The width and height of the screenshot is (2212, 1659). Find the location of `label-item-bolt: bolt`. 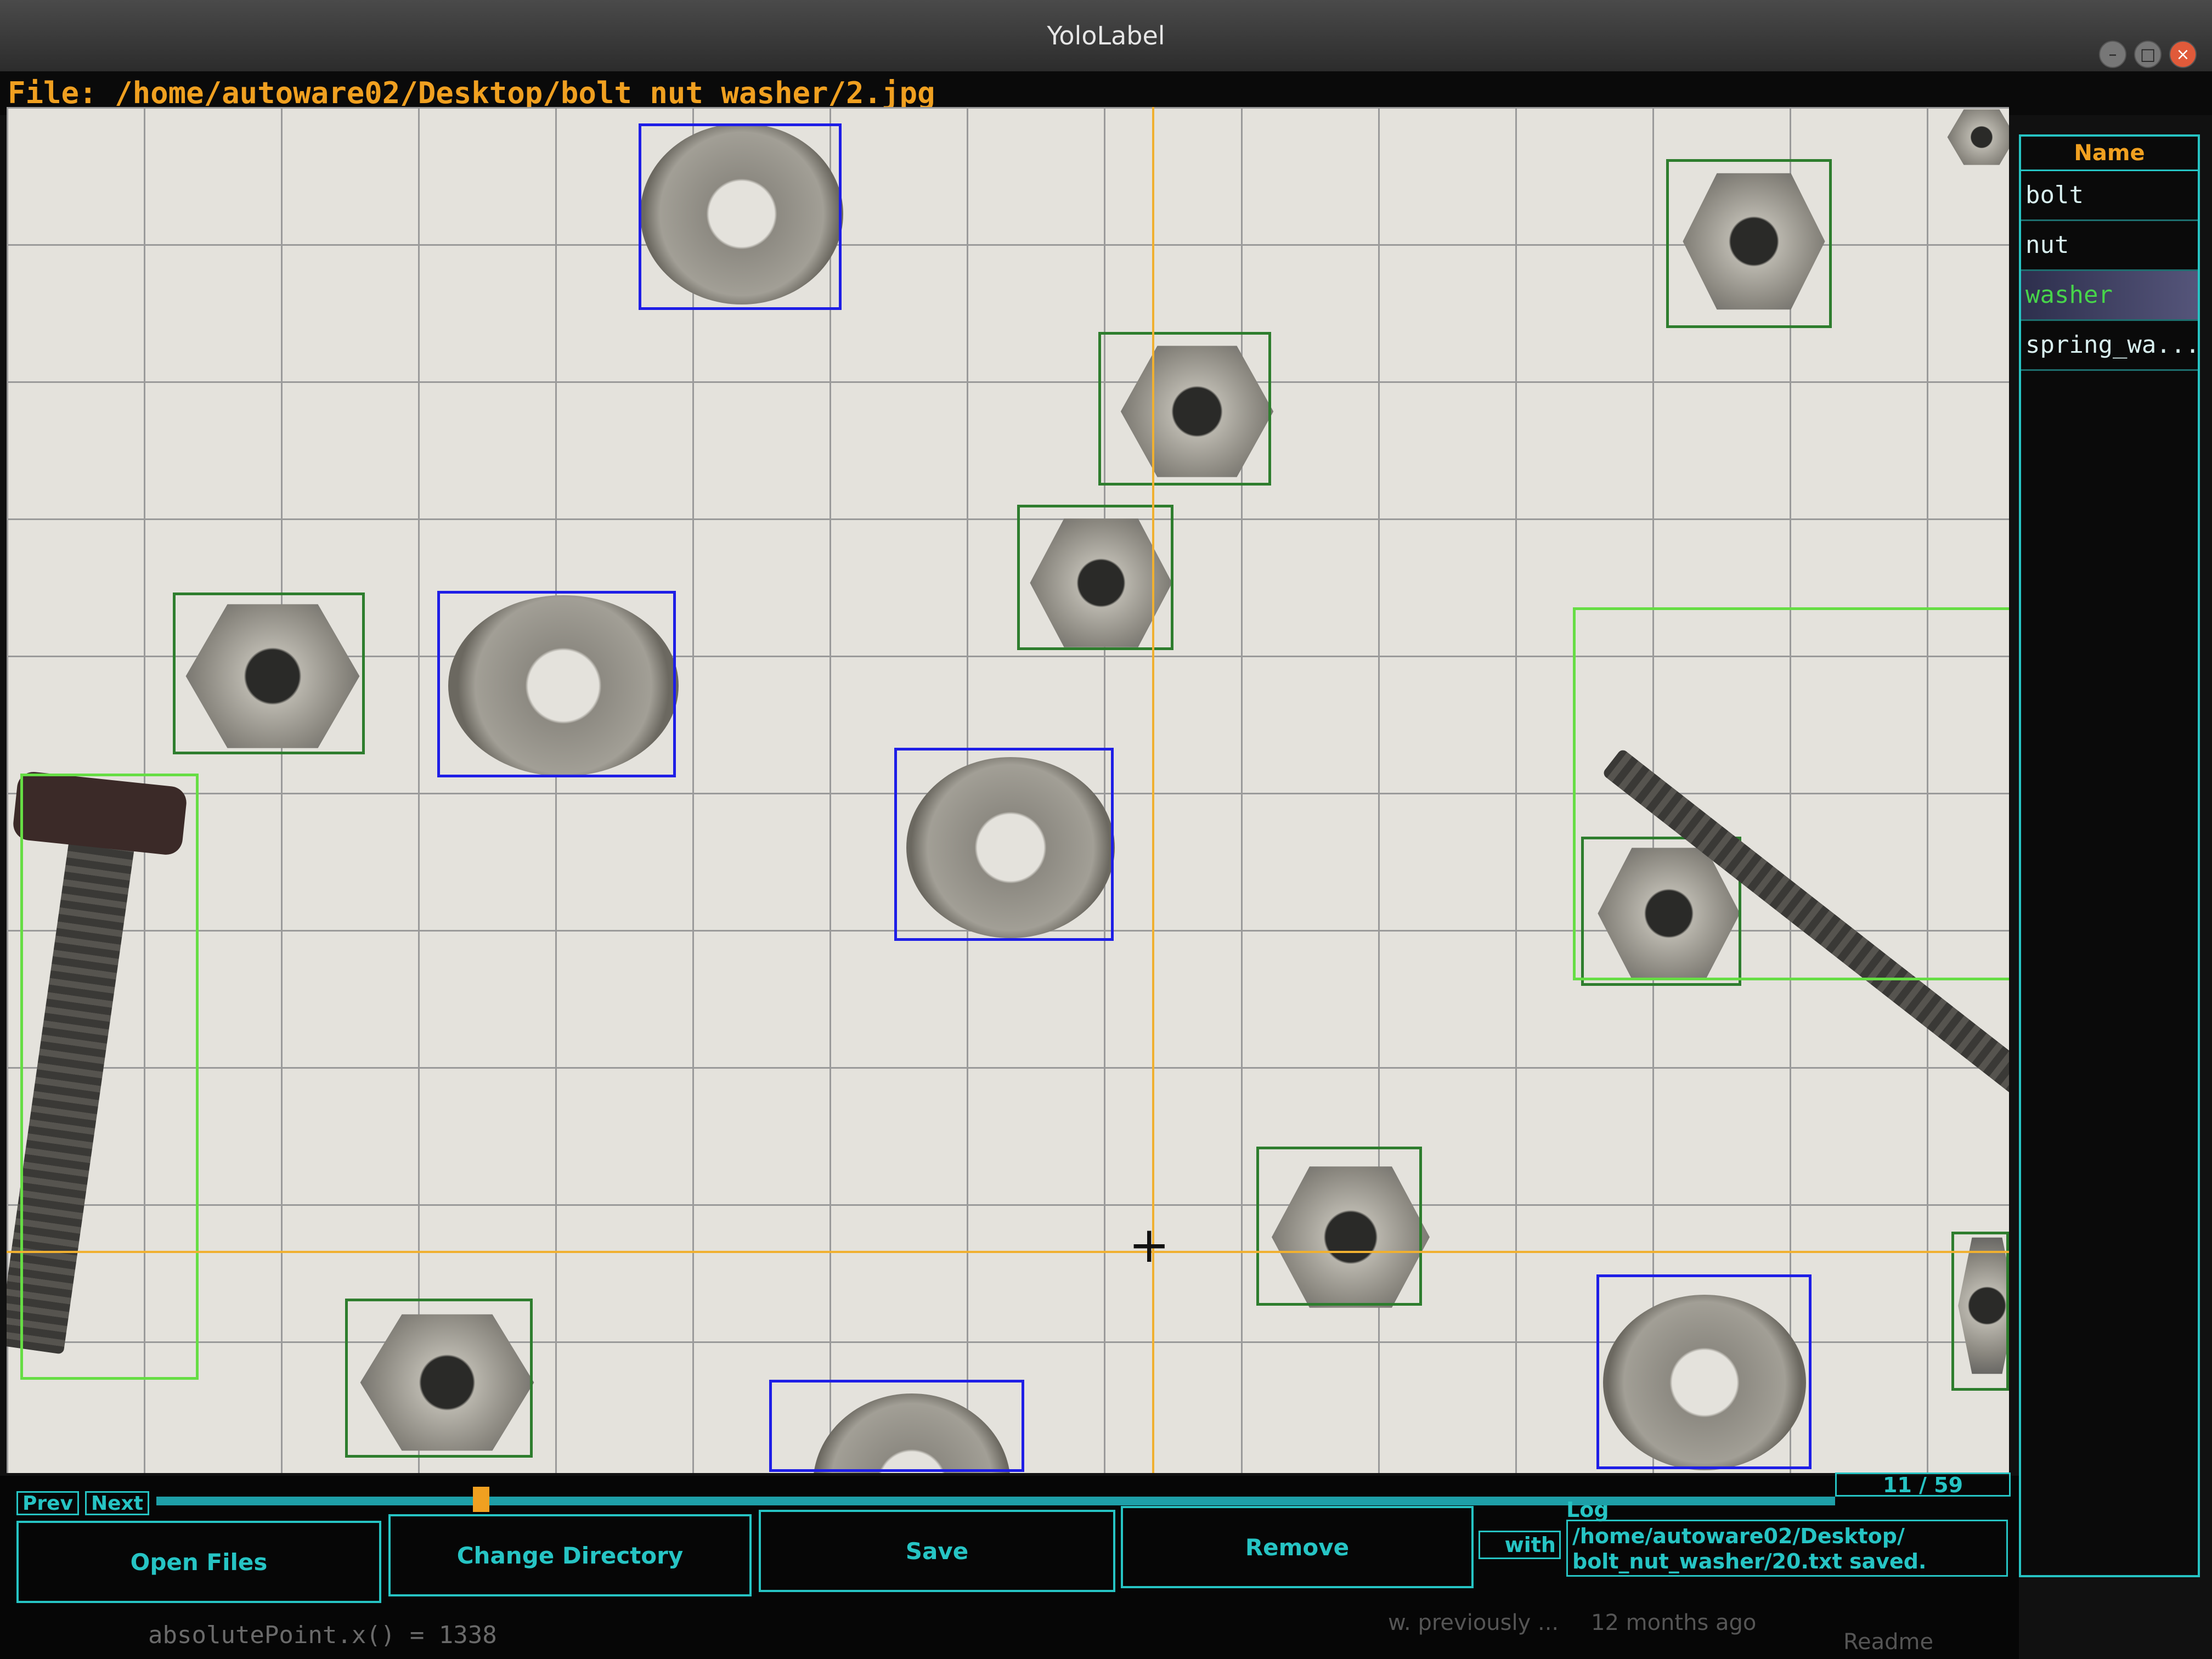

label-item-bolt: bolt is located at coordinates (2109, 196).